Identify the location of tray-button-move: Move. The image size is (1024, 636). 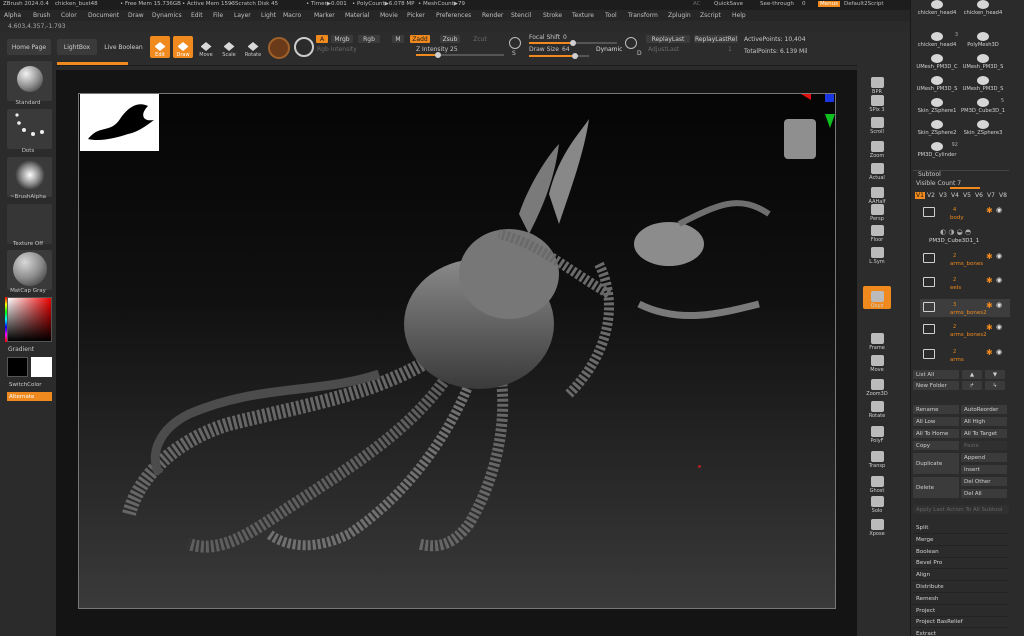
(877, 361).